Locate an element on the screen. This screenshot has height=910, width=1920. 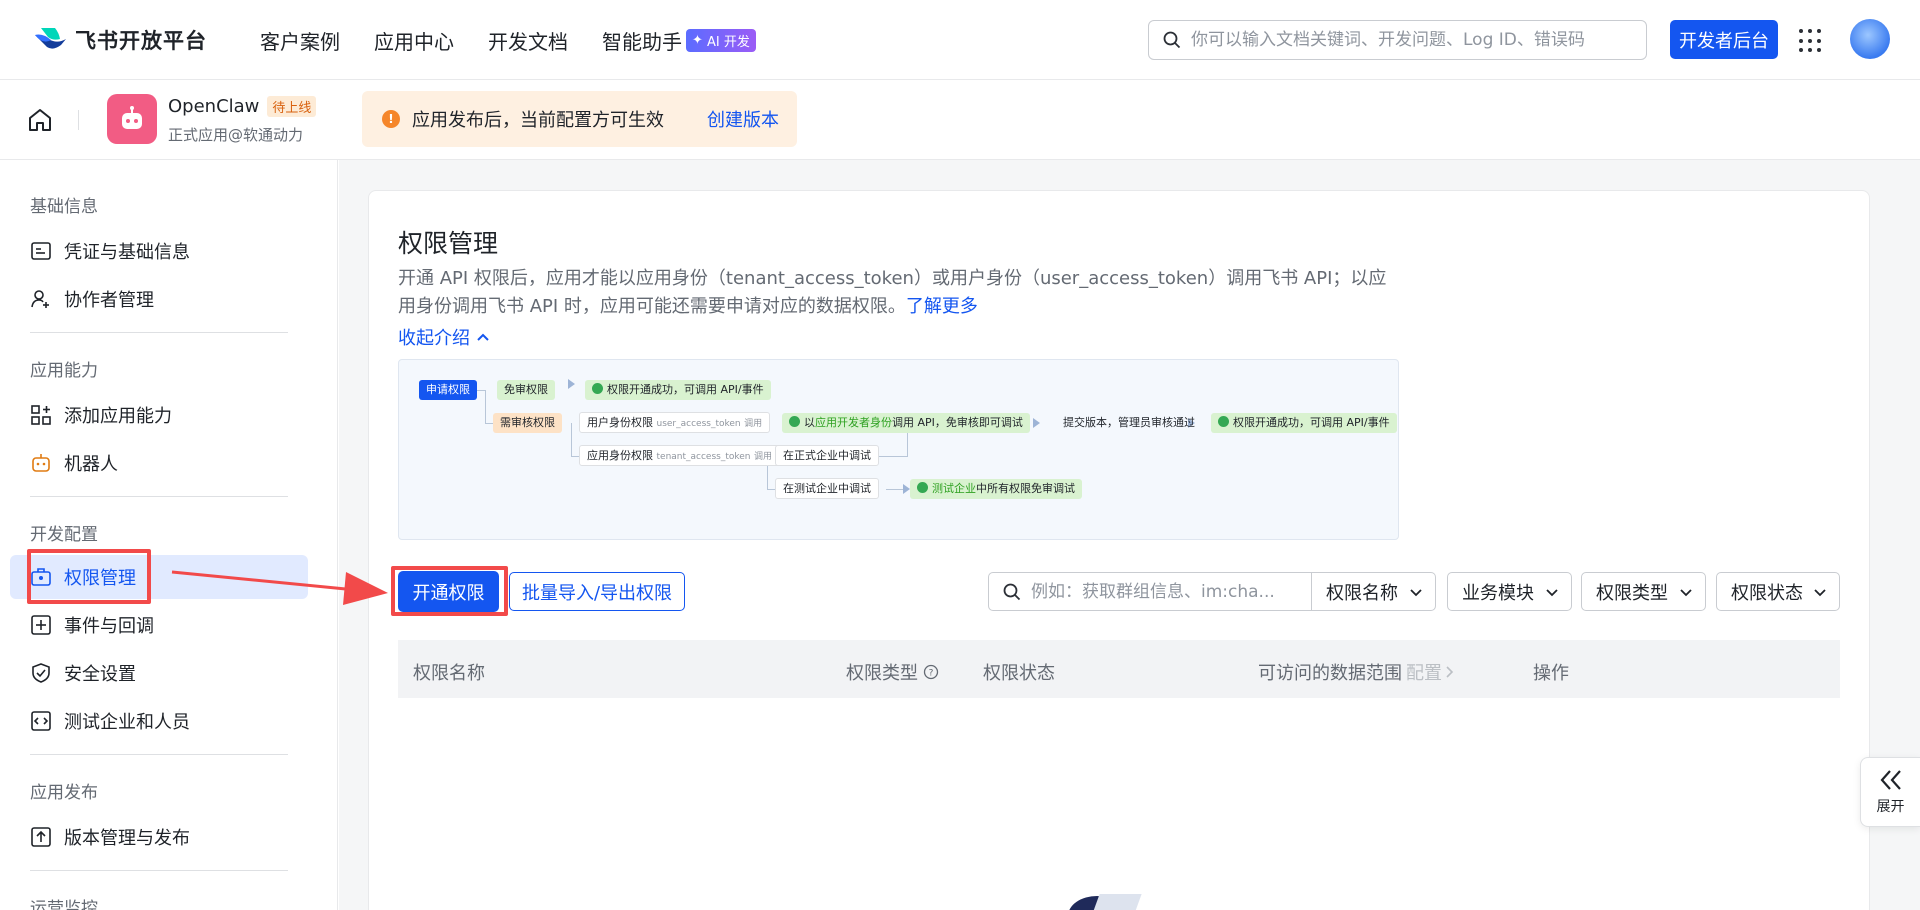
sidebar-item-events: 事件与回调 is located at coordinates (159, 625).